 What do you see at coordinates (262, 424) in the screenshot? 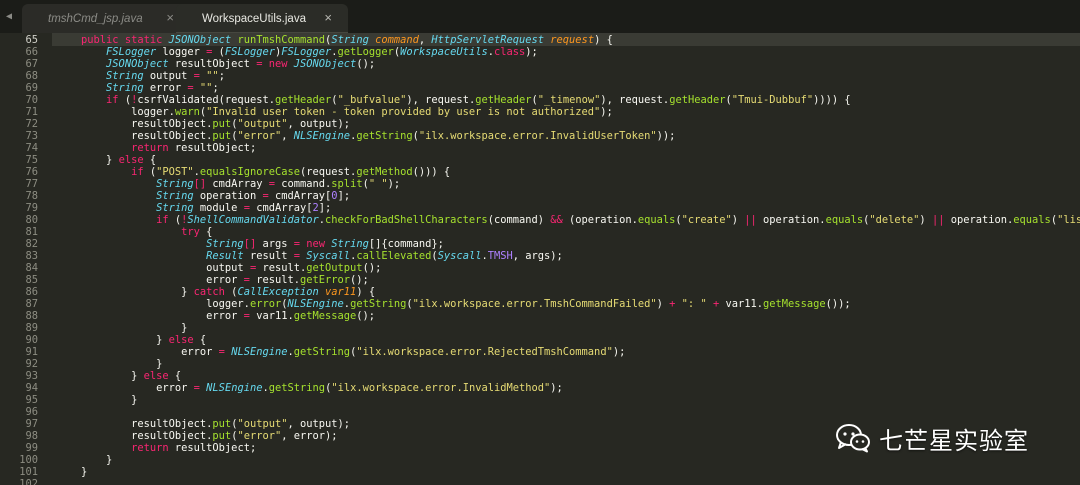
I see `code-token: "output"` at bounding box center [262, 424].